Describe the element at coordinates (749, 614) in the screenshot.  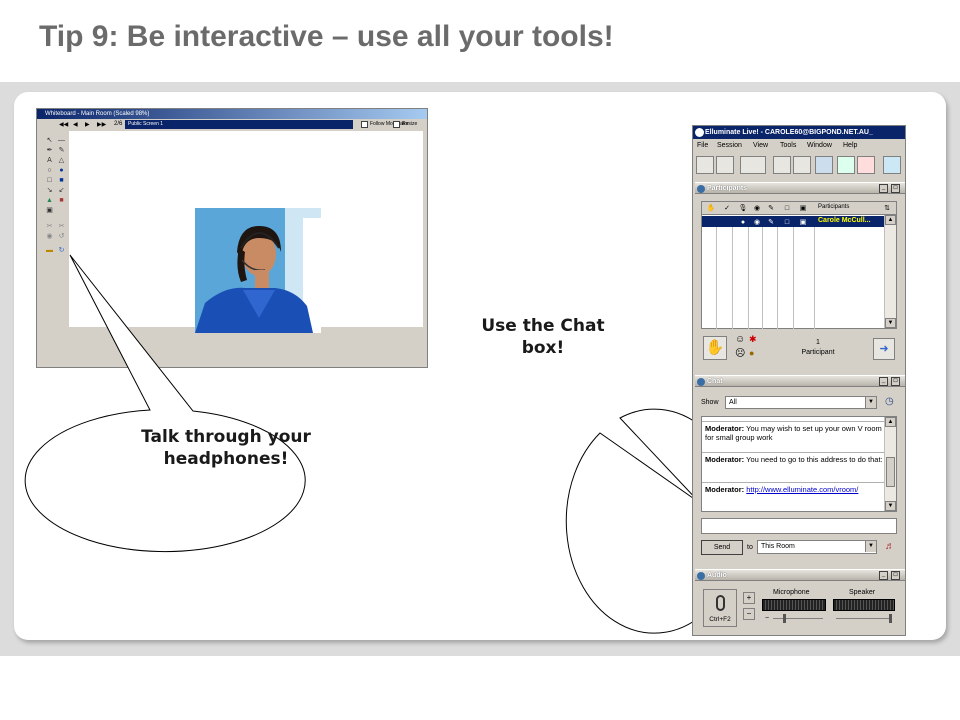
I see `minus-button: −` at that location.